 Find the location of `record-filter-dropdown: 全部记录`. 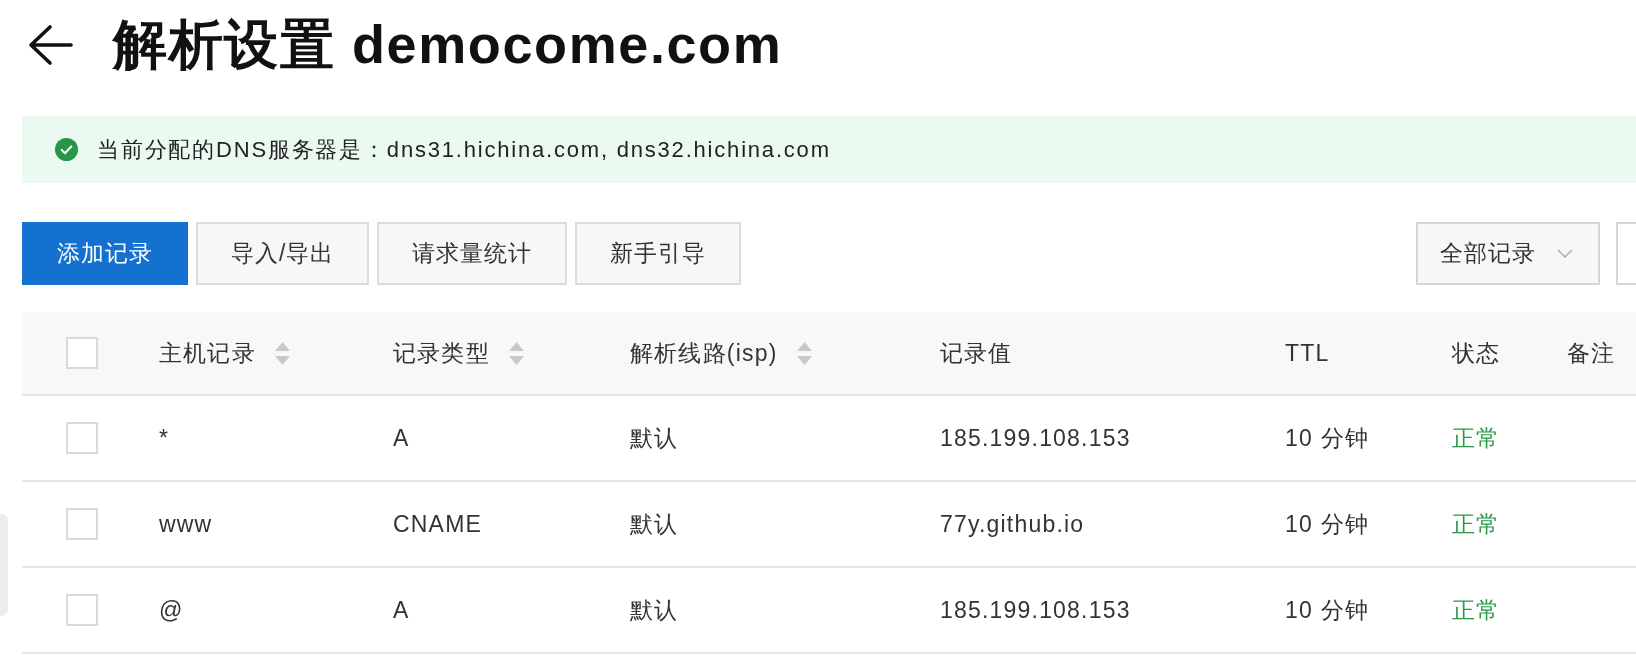

record-filter-dropdown: 全部记录 is located at coordinates (1508, 253).